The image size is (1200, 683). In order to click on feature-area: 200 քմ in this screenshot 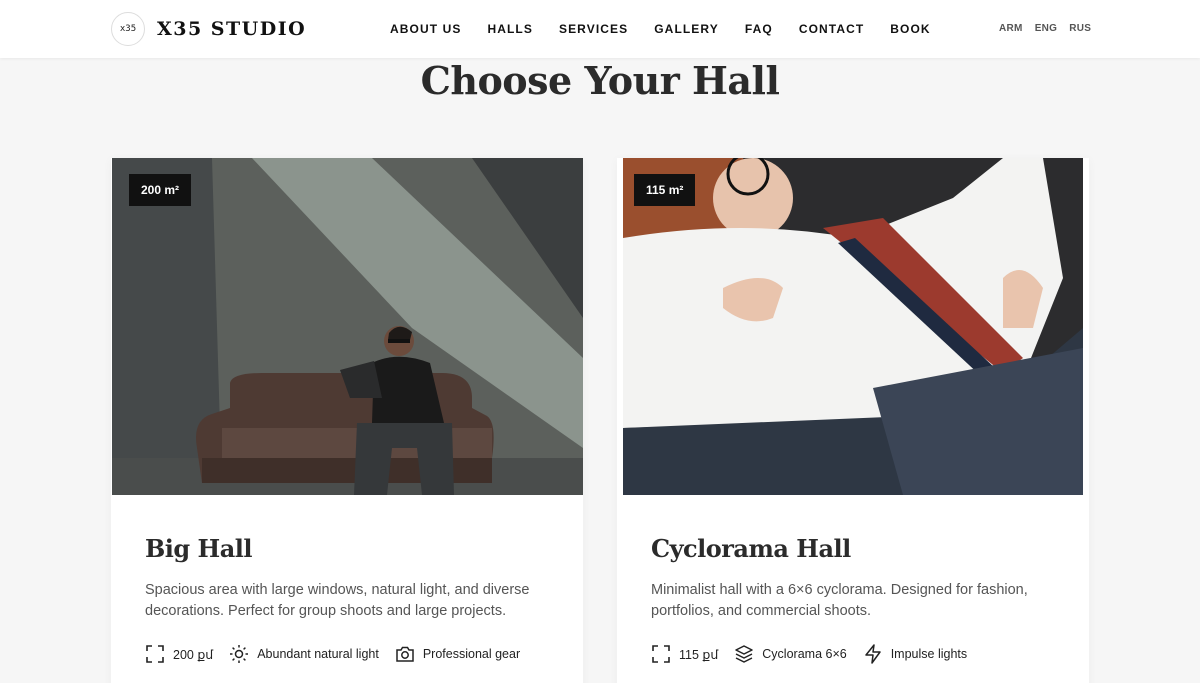, I will do `click(179, 654)`.